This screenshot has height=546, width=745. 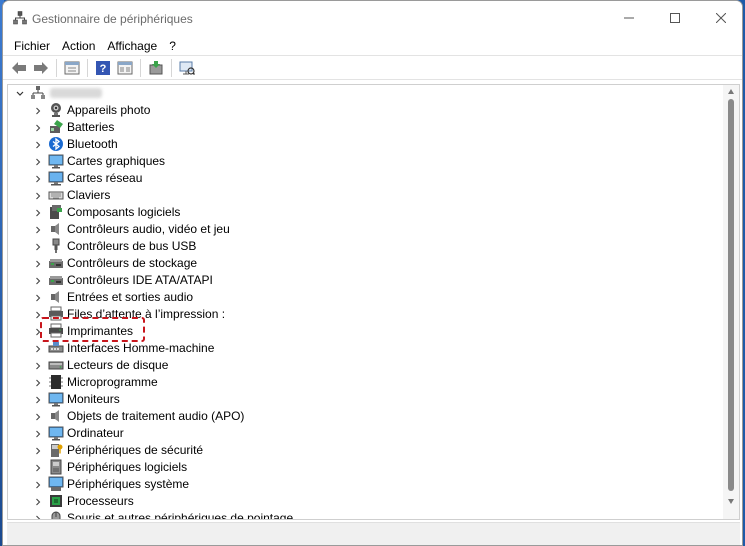 I want to click on tree-item: Périphériques logiciels, so click(x=365, y=467).